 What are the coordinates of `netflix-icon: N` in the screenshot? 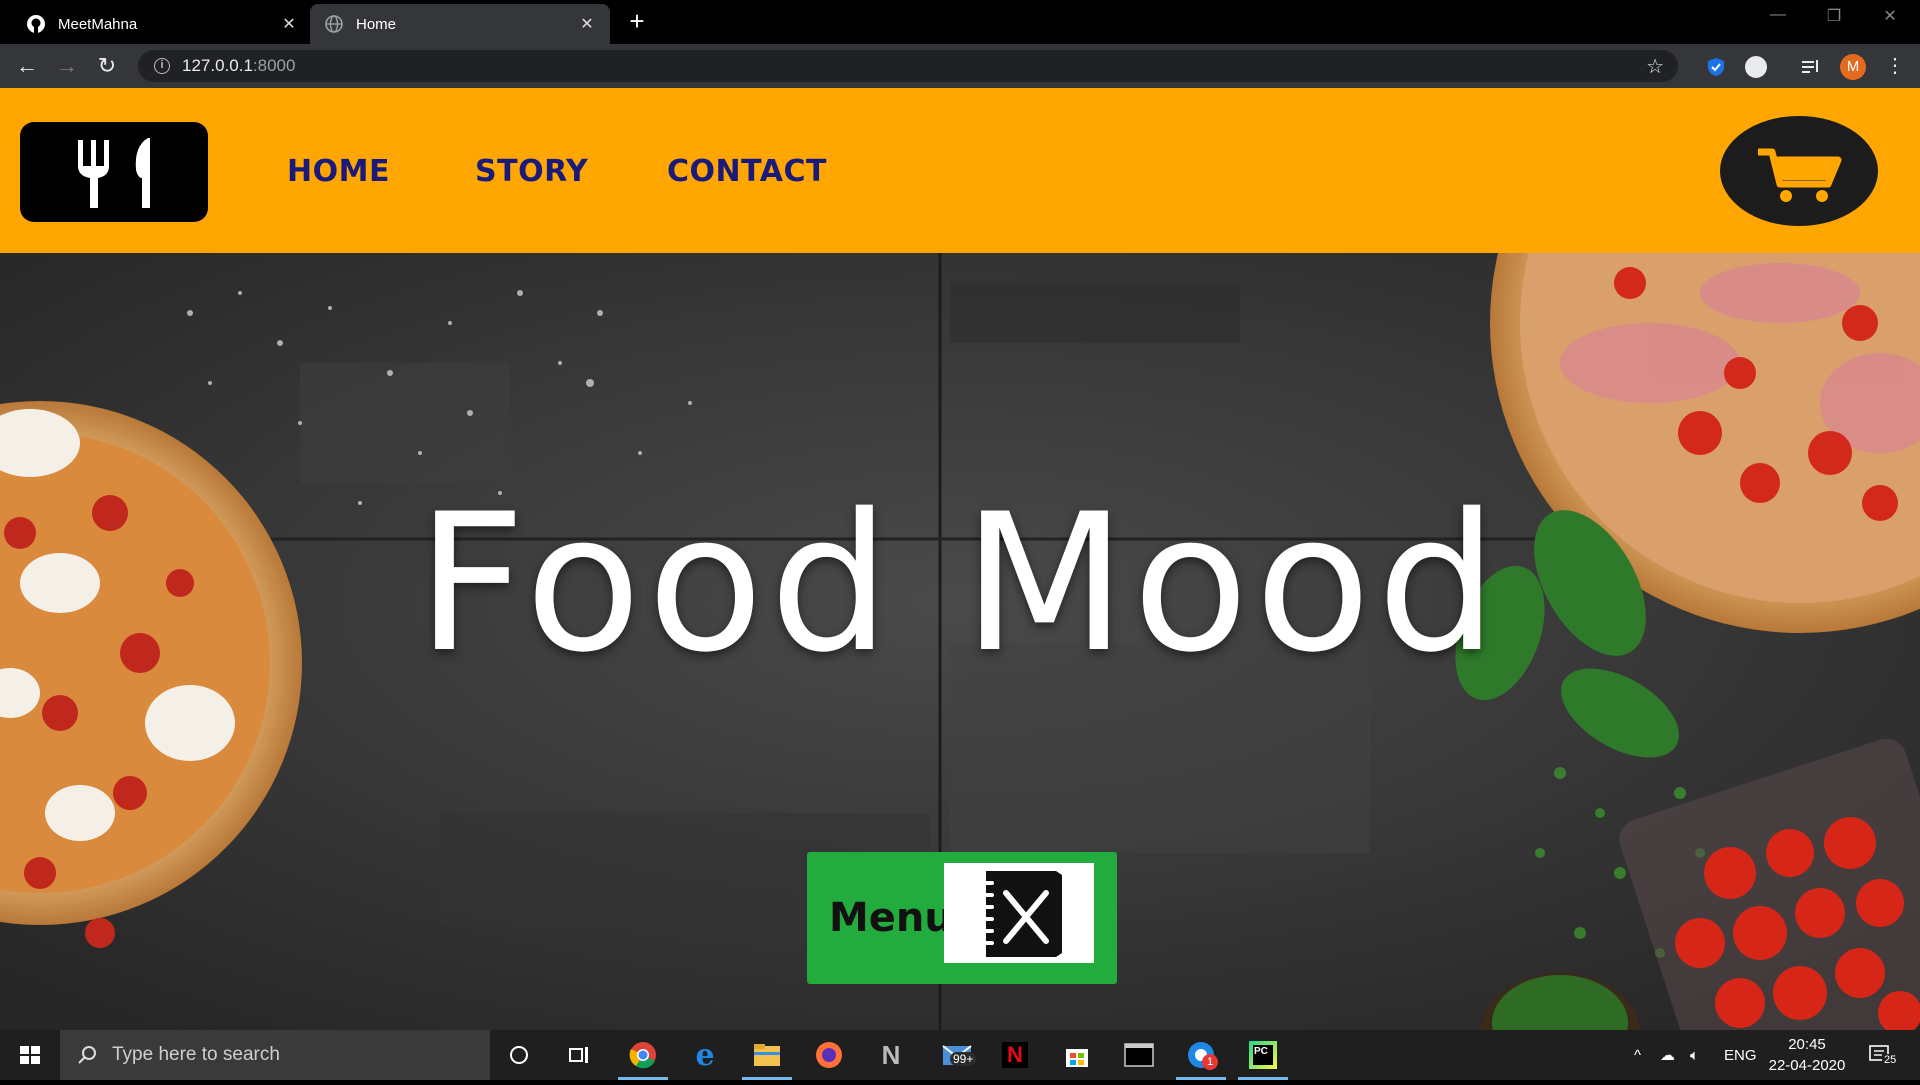 It's located at (1015, 1055).